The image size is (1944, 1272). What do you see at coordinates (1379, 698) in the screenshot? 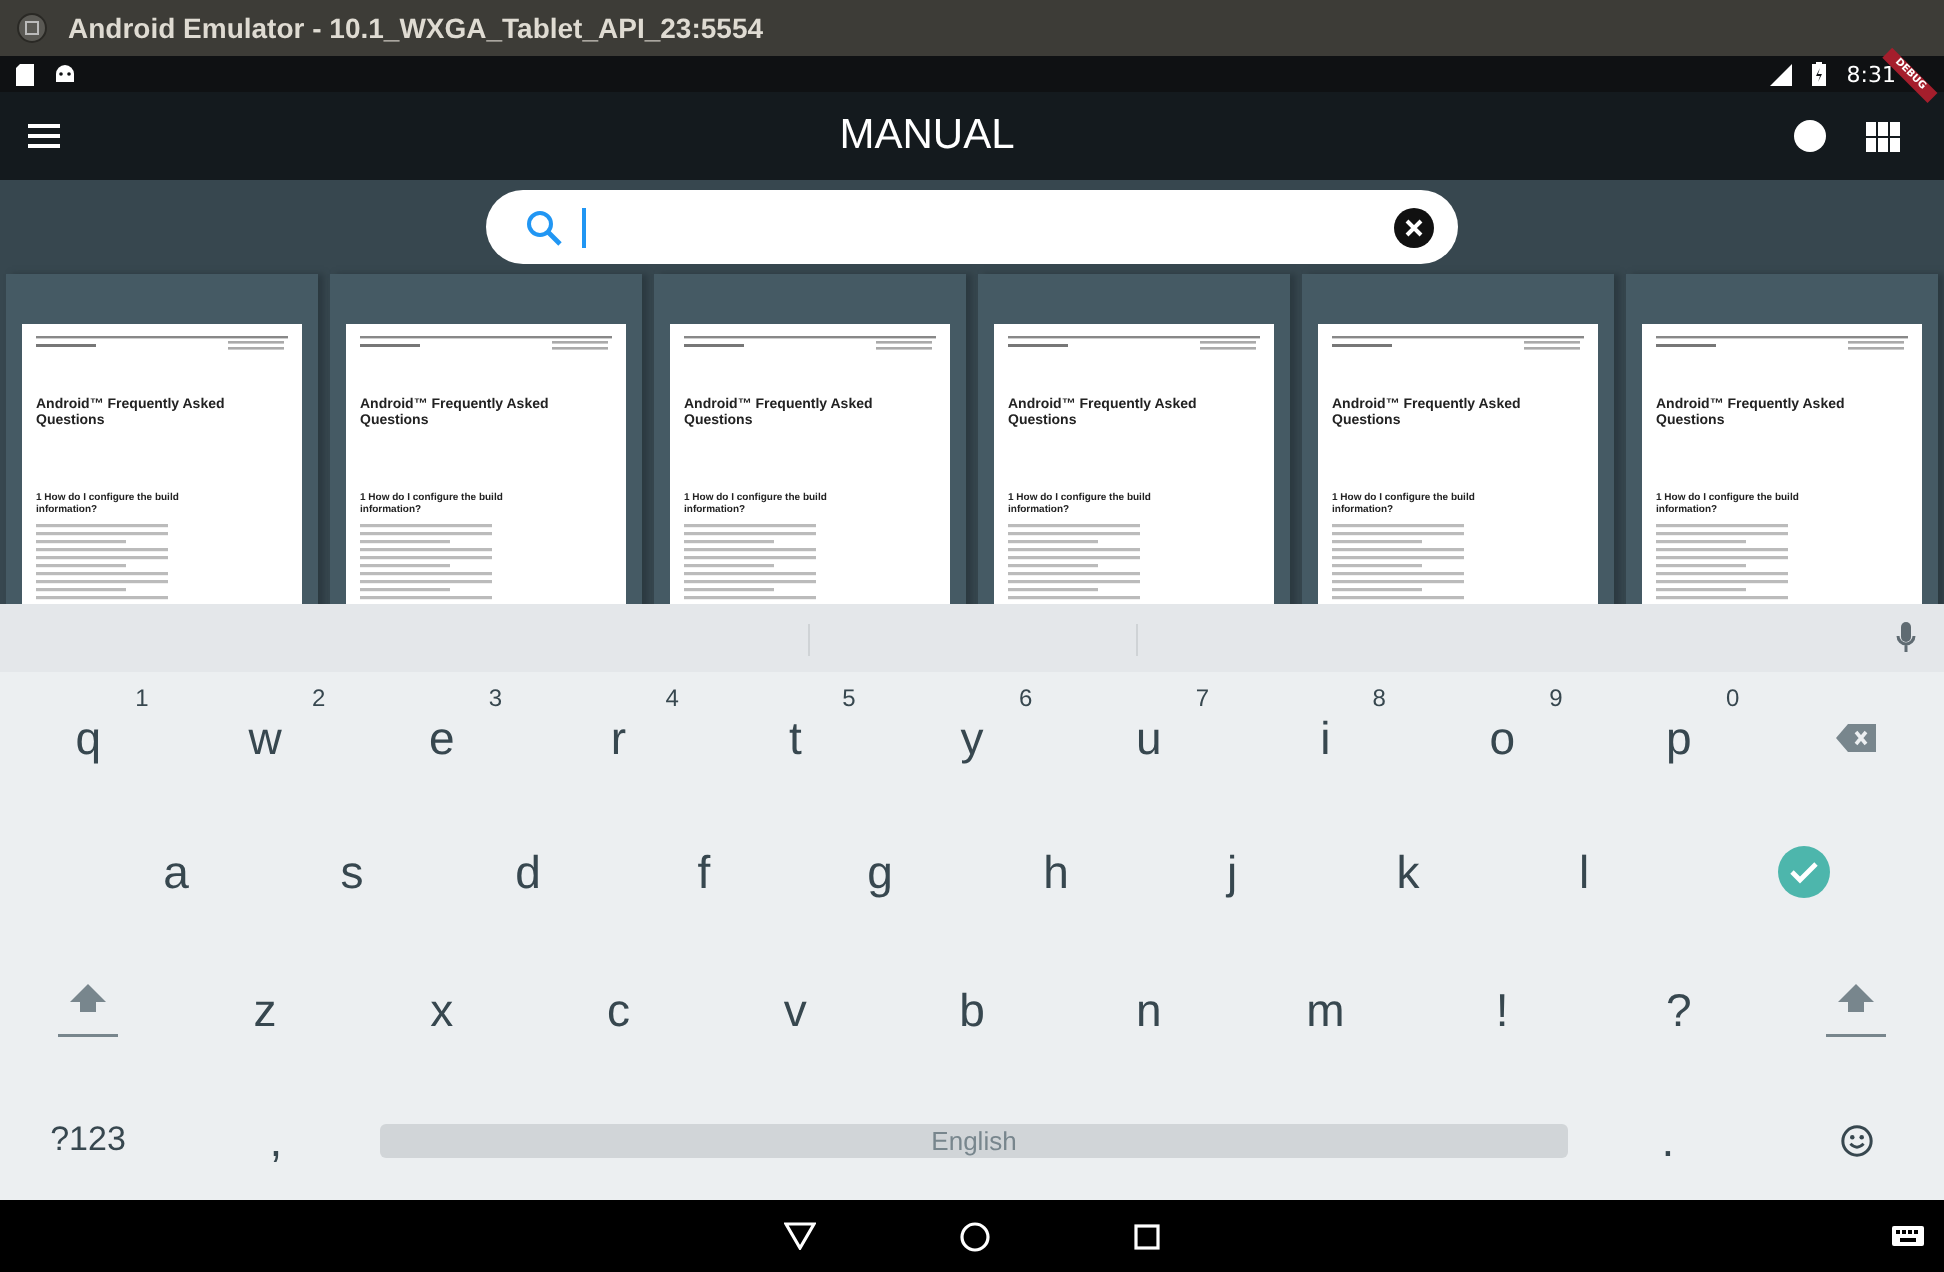
I see `key-hint: 8` at bounding box center [1379, 698].